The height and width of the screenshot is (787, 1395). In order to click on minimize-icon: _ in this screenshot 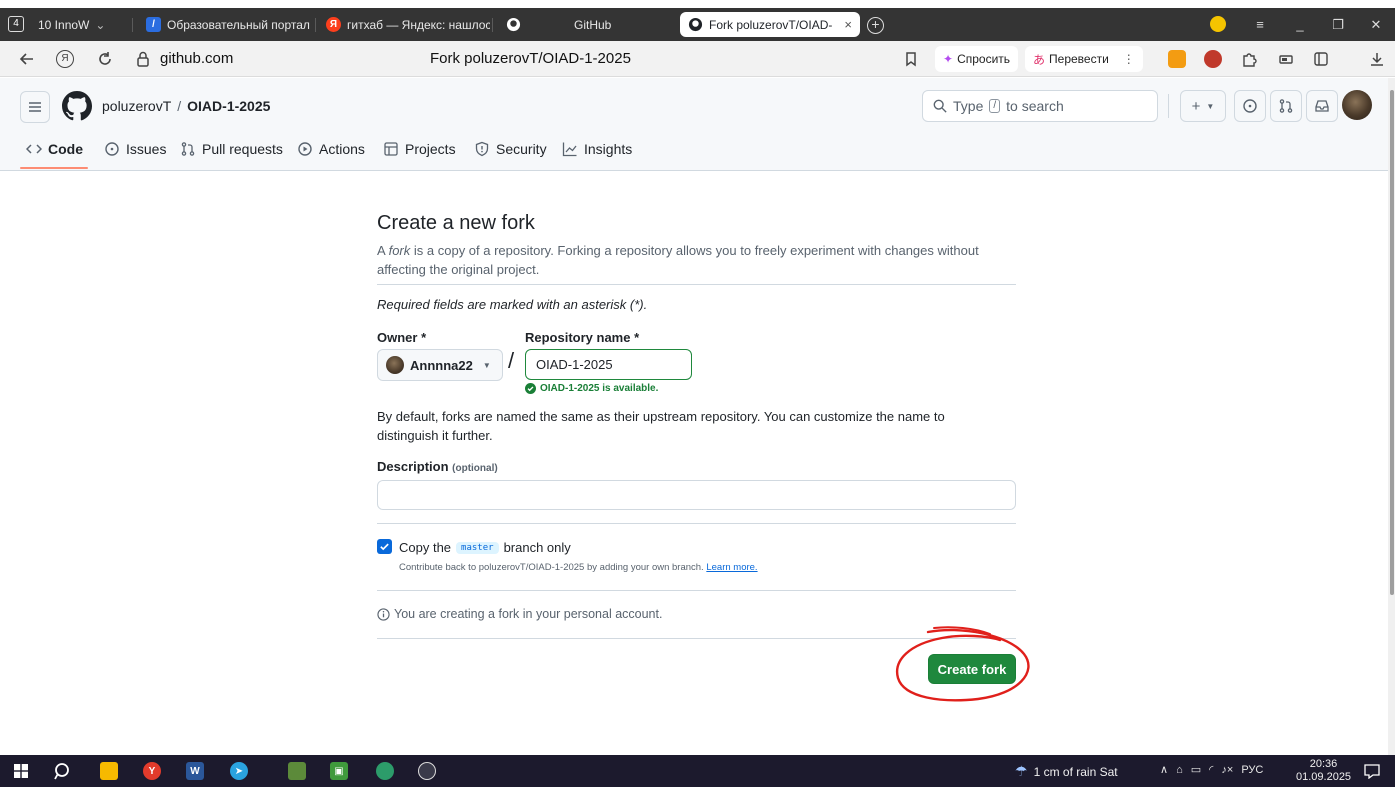, I will do `click(1300, 25)`.